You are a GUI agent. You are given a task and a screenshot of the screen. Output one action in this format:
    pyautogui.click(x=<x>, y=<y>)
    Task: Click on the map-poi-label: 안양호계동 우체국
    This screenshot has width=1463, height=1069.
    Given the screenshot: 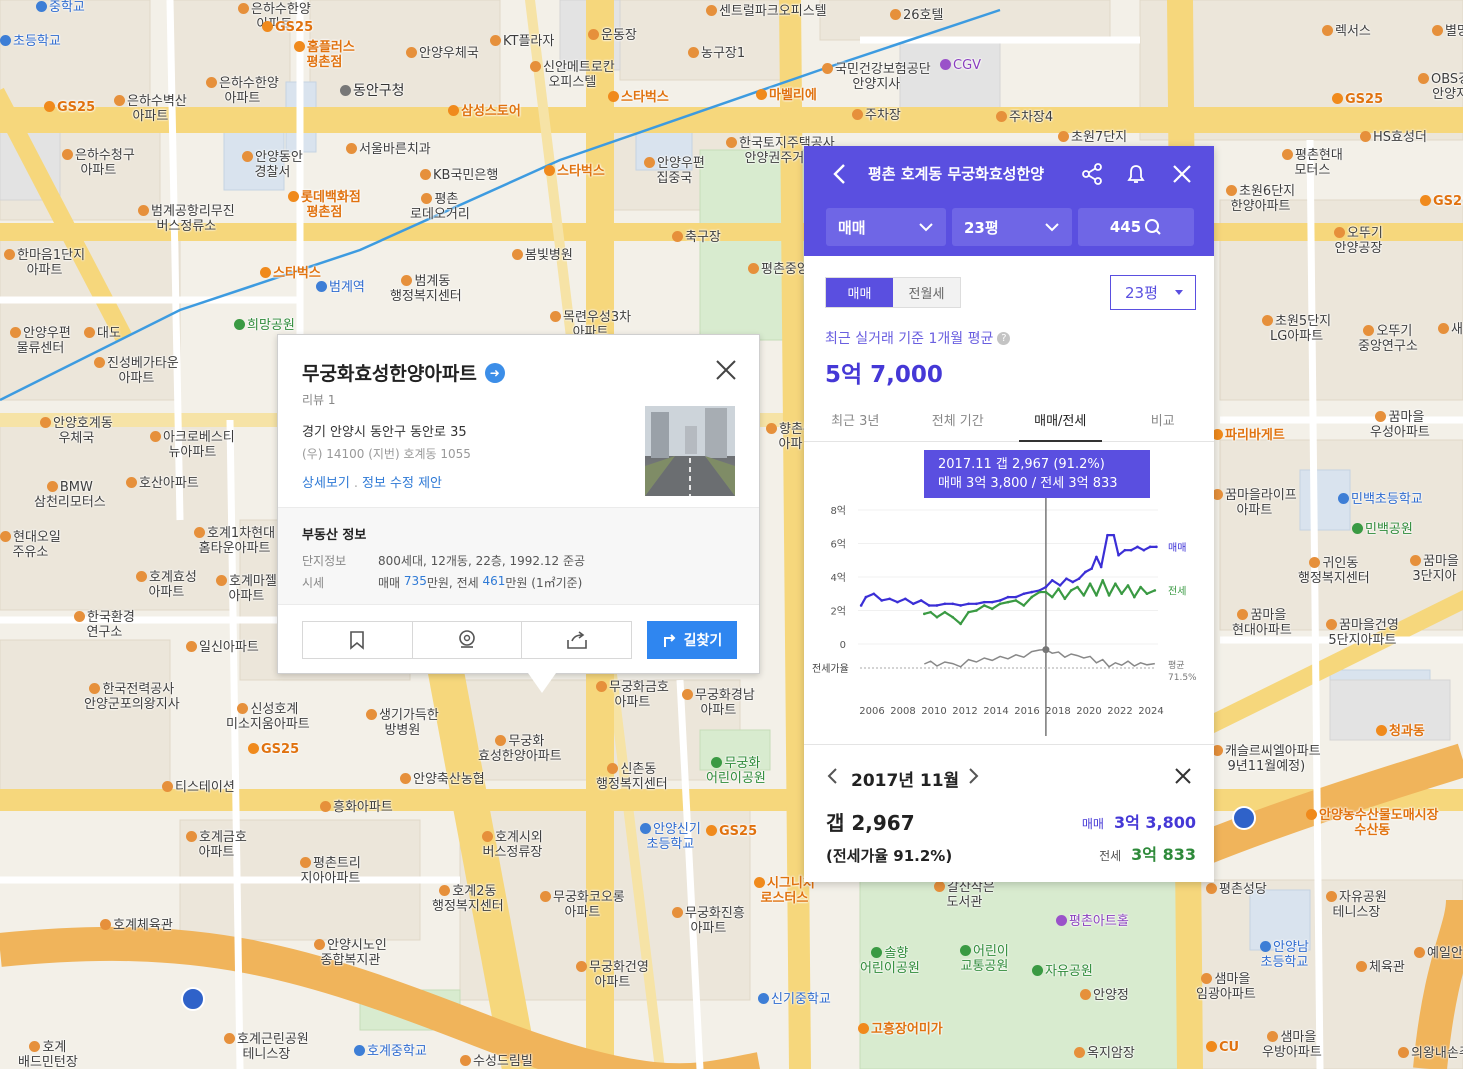 What is the action you would take?
    pyautogui.click(x=76, y=431)
    